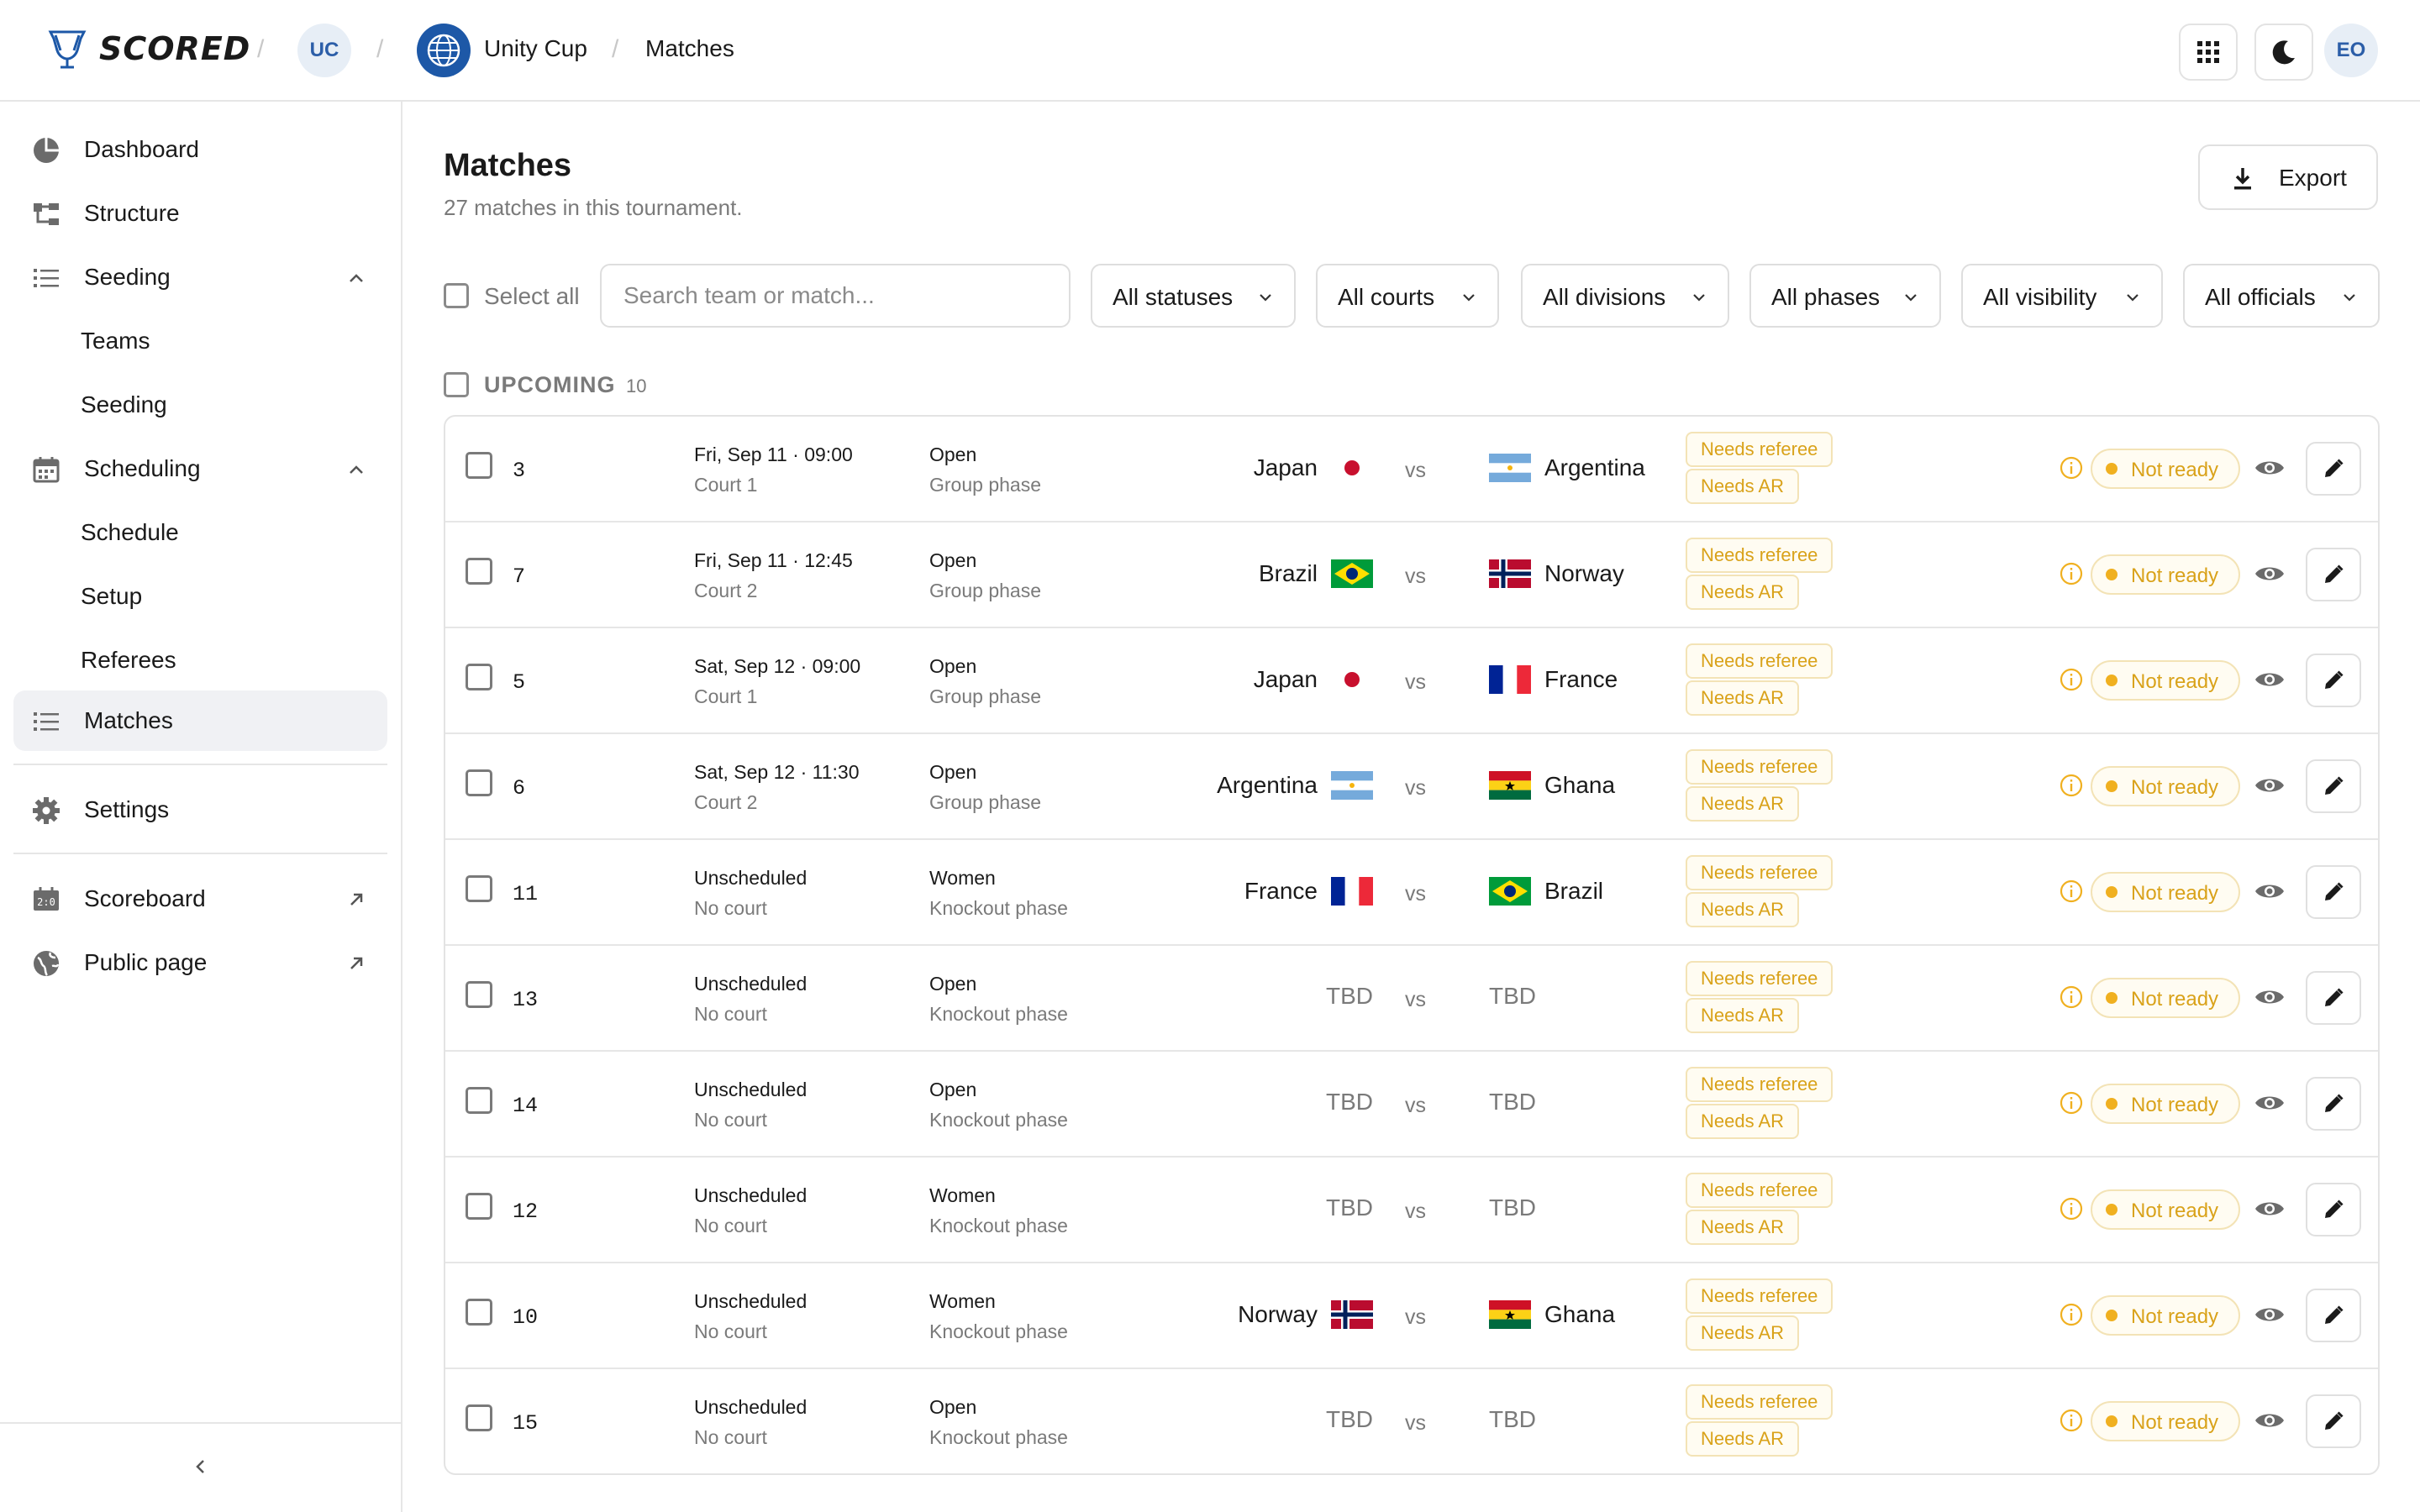  I want to click on match-phase: Group phase, so click(985, 485).